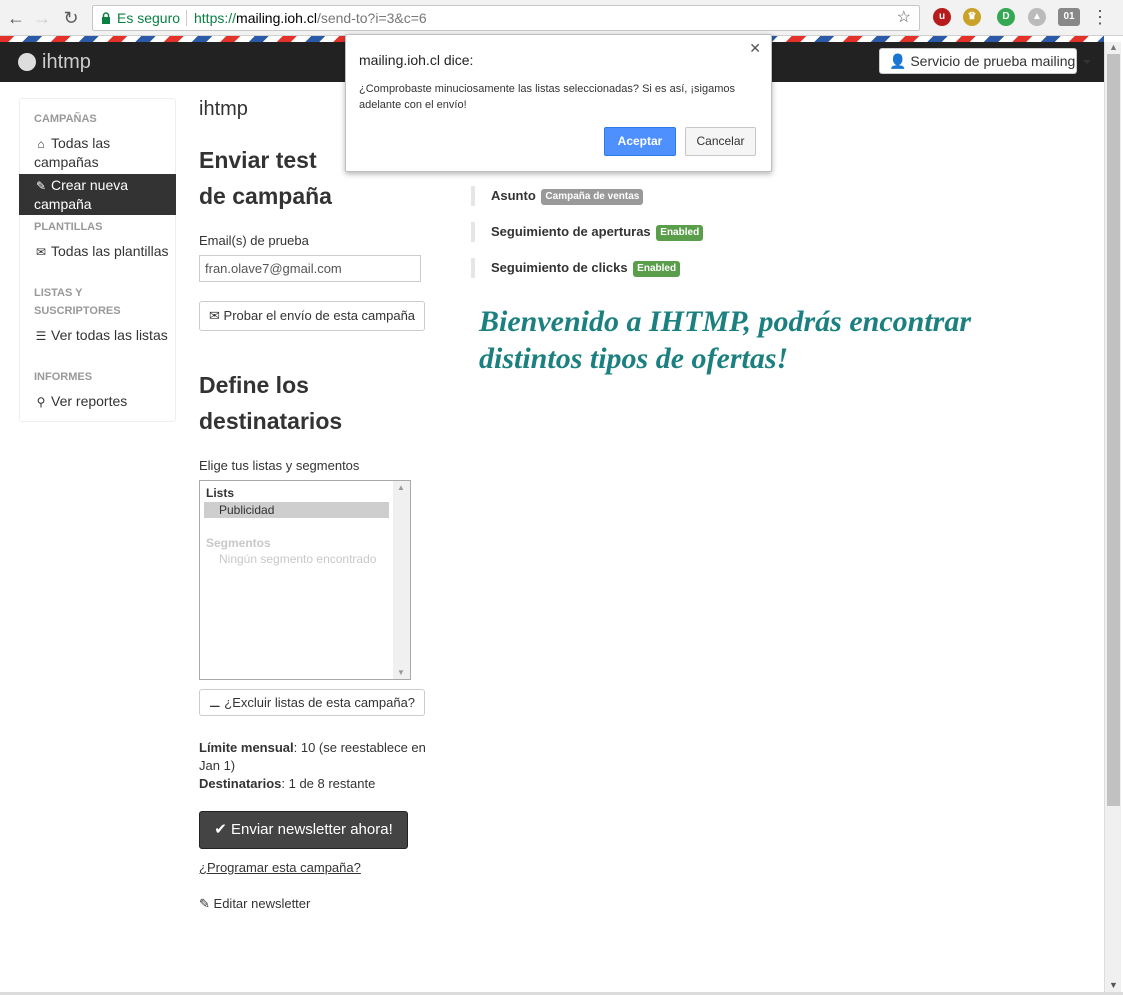  Describe the element at coordinates (186, 18) in the screenshot. I see `omnibox-separator` at that location.